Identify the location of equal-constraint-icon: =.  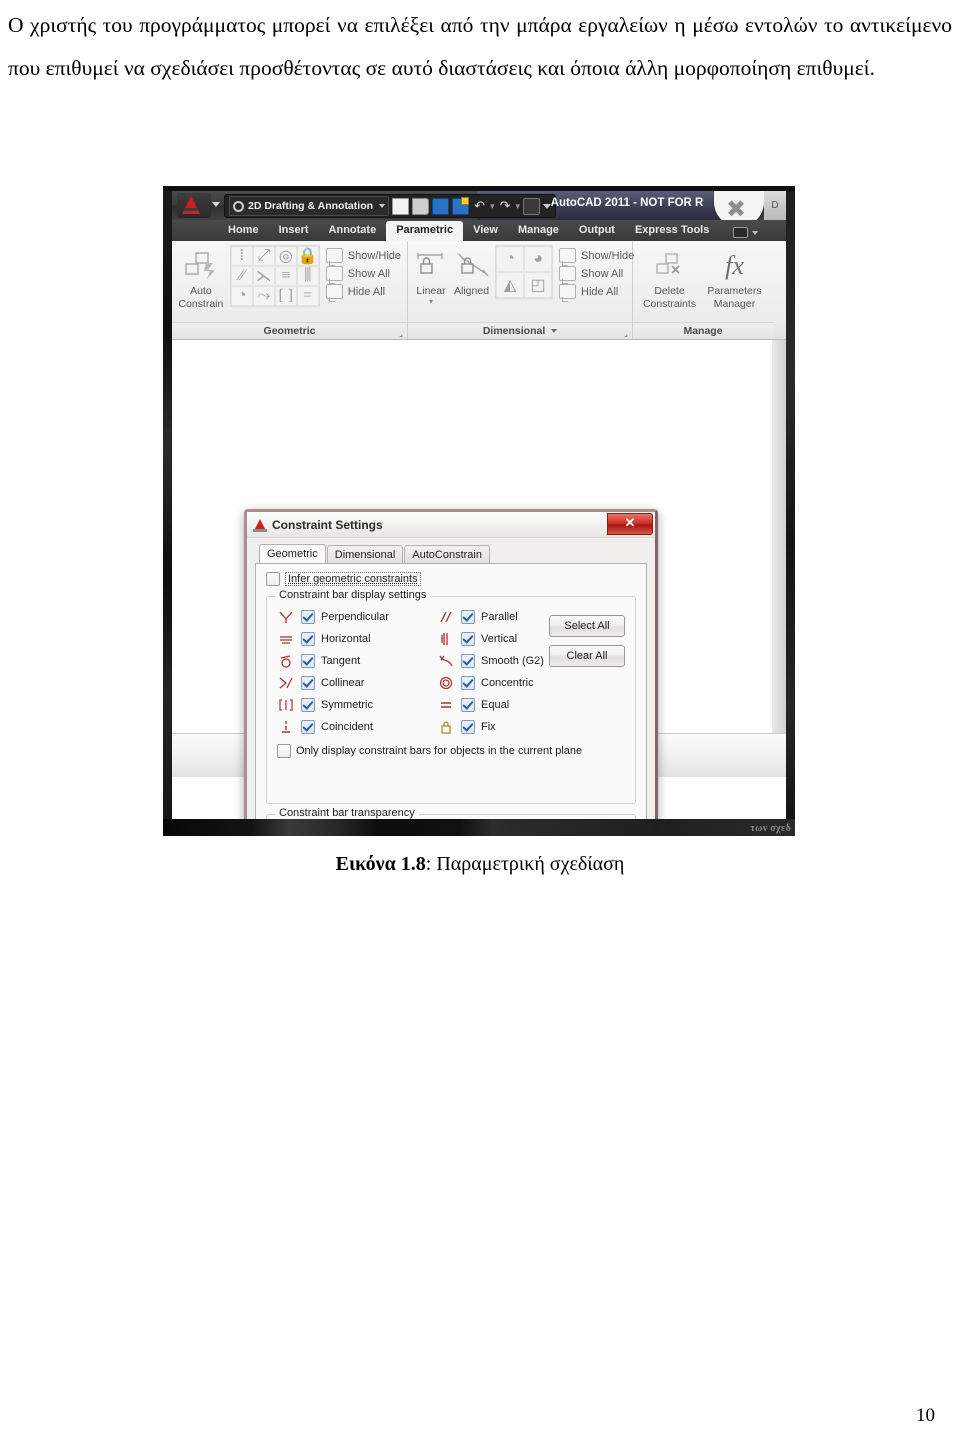
(307, 296).